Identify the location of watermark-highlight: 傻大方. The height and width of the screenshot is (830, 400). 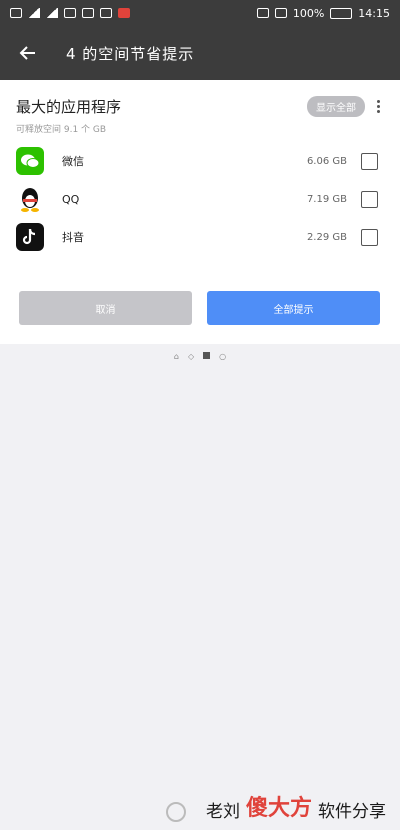
(278, 808).